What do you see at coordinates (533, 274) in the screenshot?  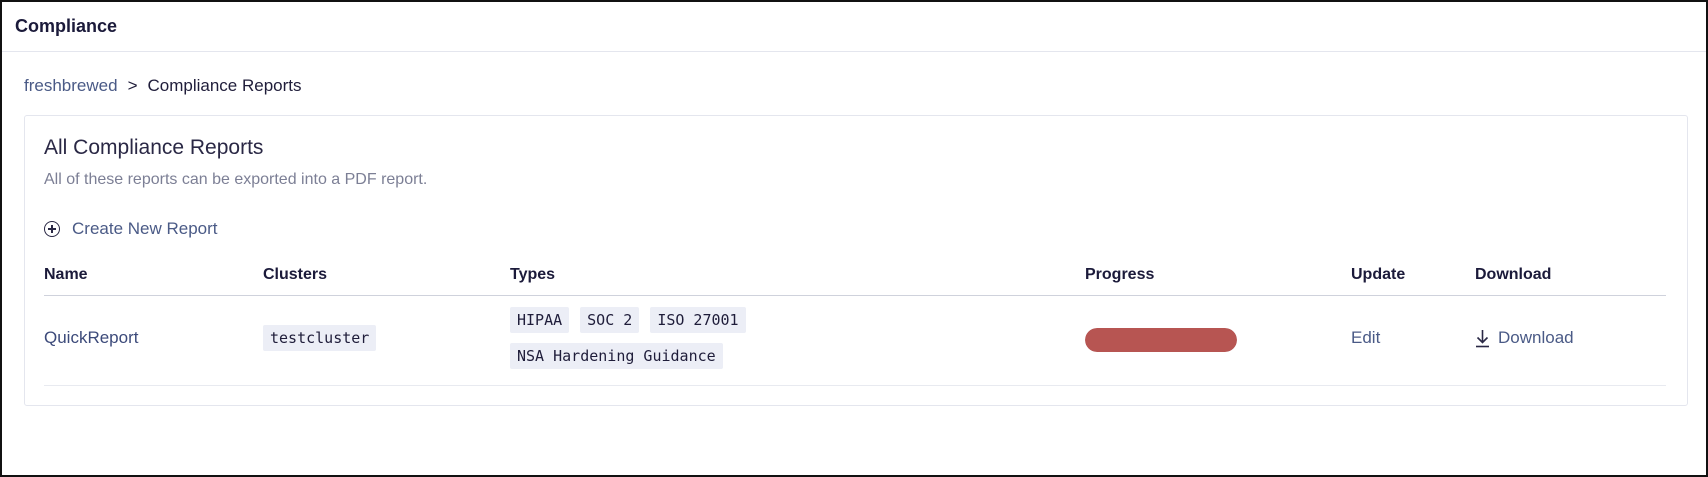 I see `column-header-types: Types` at bounding box center [533, 274].